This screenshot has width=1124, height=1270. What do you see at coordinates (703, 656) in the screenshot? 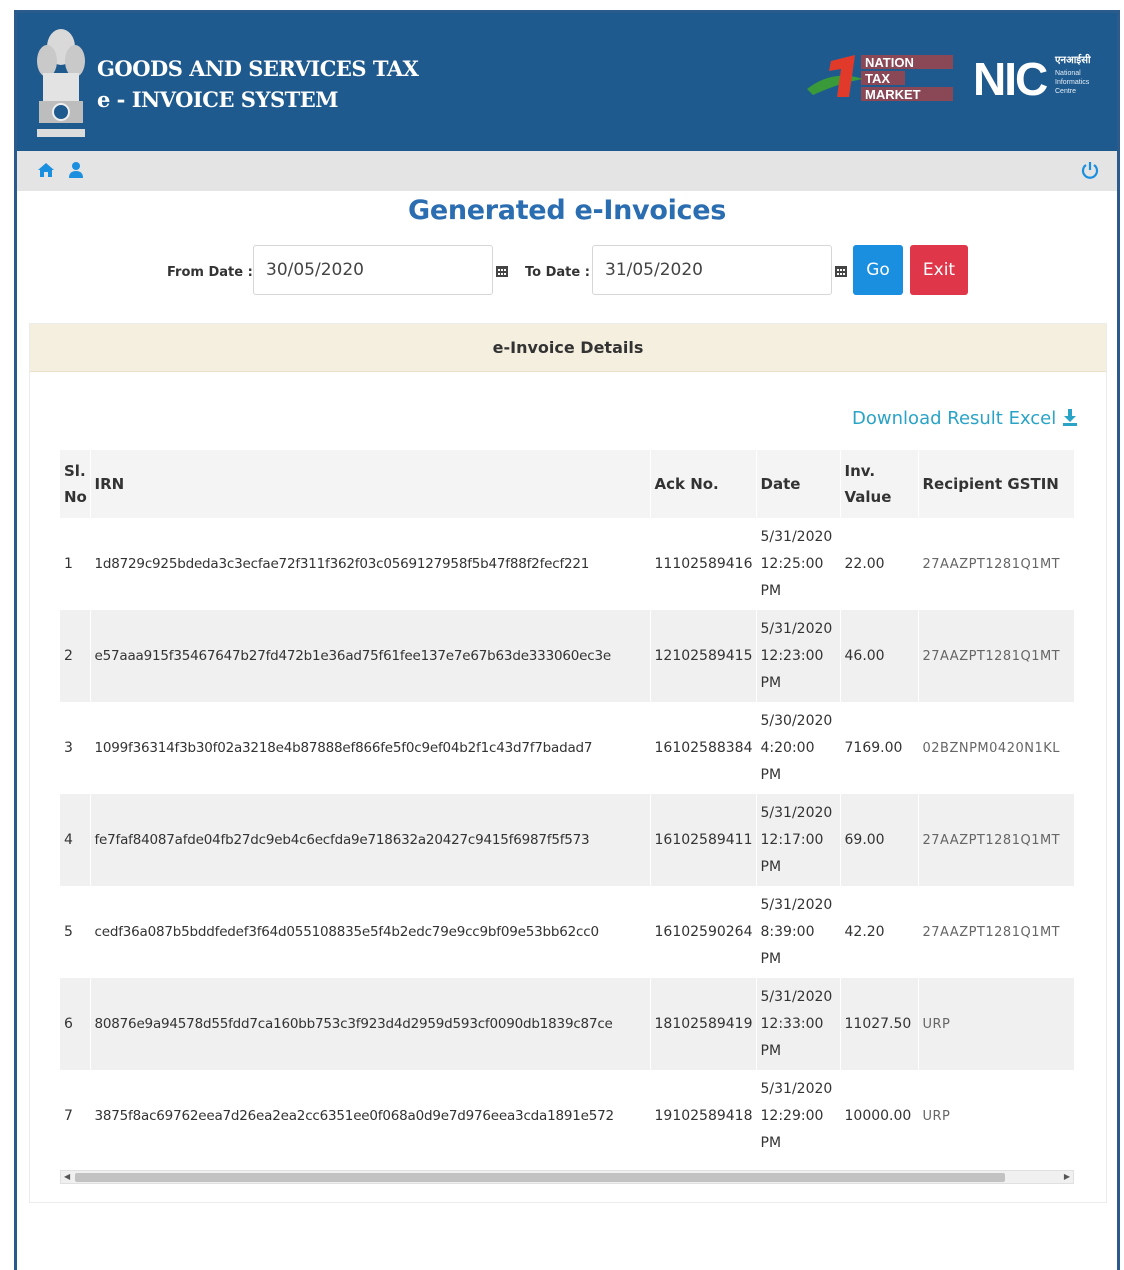
I see `cell-ack-no: 12102589415` at bounding box center [703, 656].